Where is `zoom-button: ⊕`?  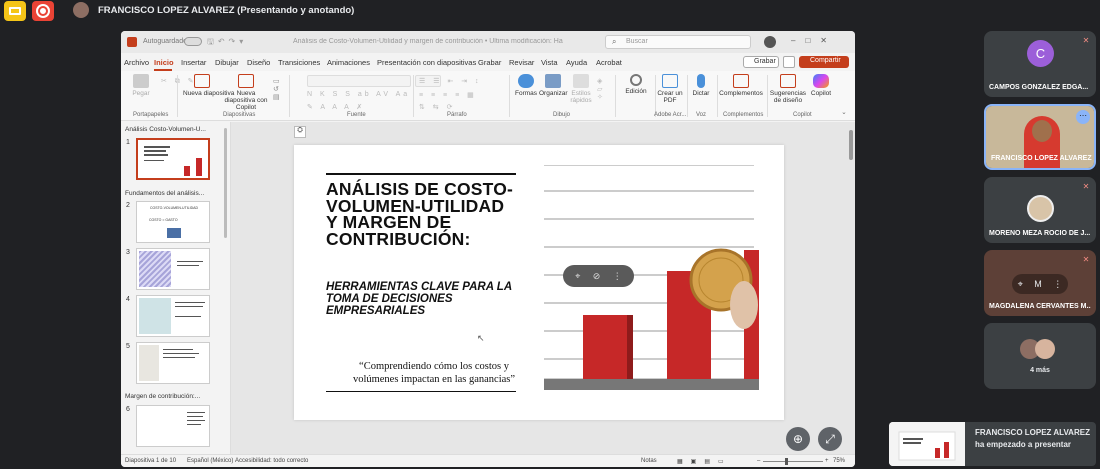
zoom-button: ⊕ is located at coordinates (798, 439).